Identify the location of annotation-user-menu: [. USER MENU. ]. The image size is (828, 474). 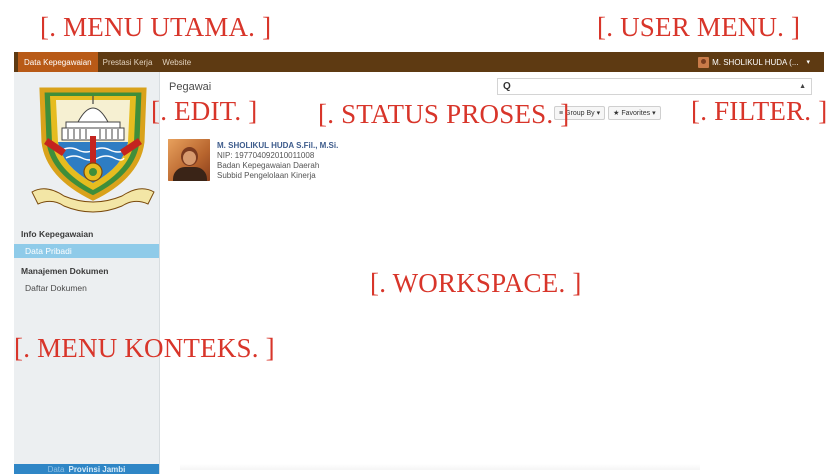
(699, 27).